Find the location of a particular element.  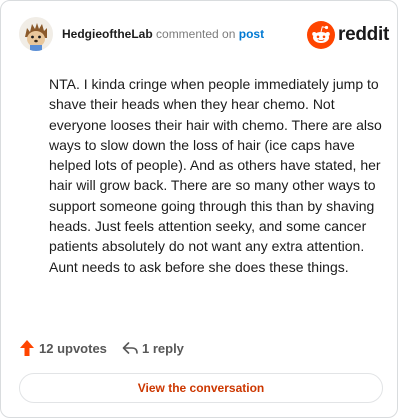

hedgehog-avatar-icon is located at coordinates (36, 34).